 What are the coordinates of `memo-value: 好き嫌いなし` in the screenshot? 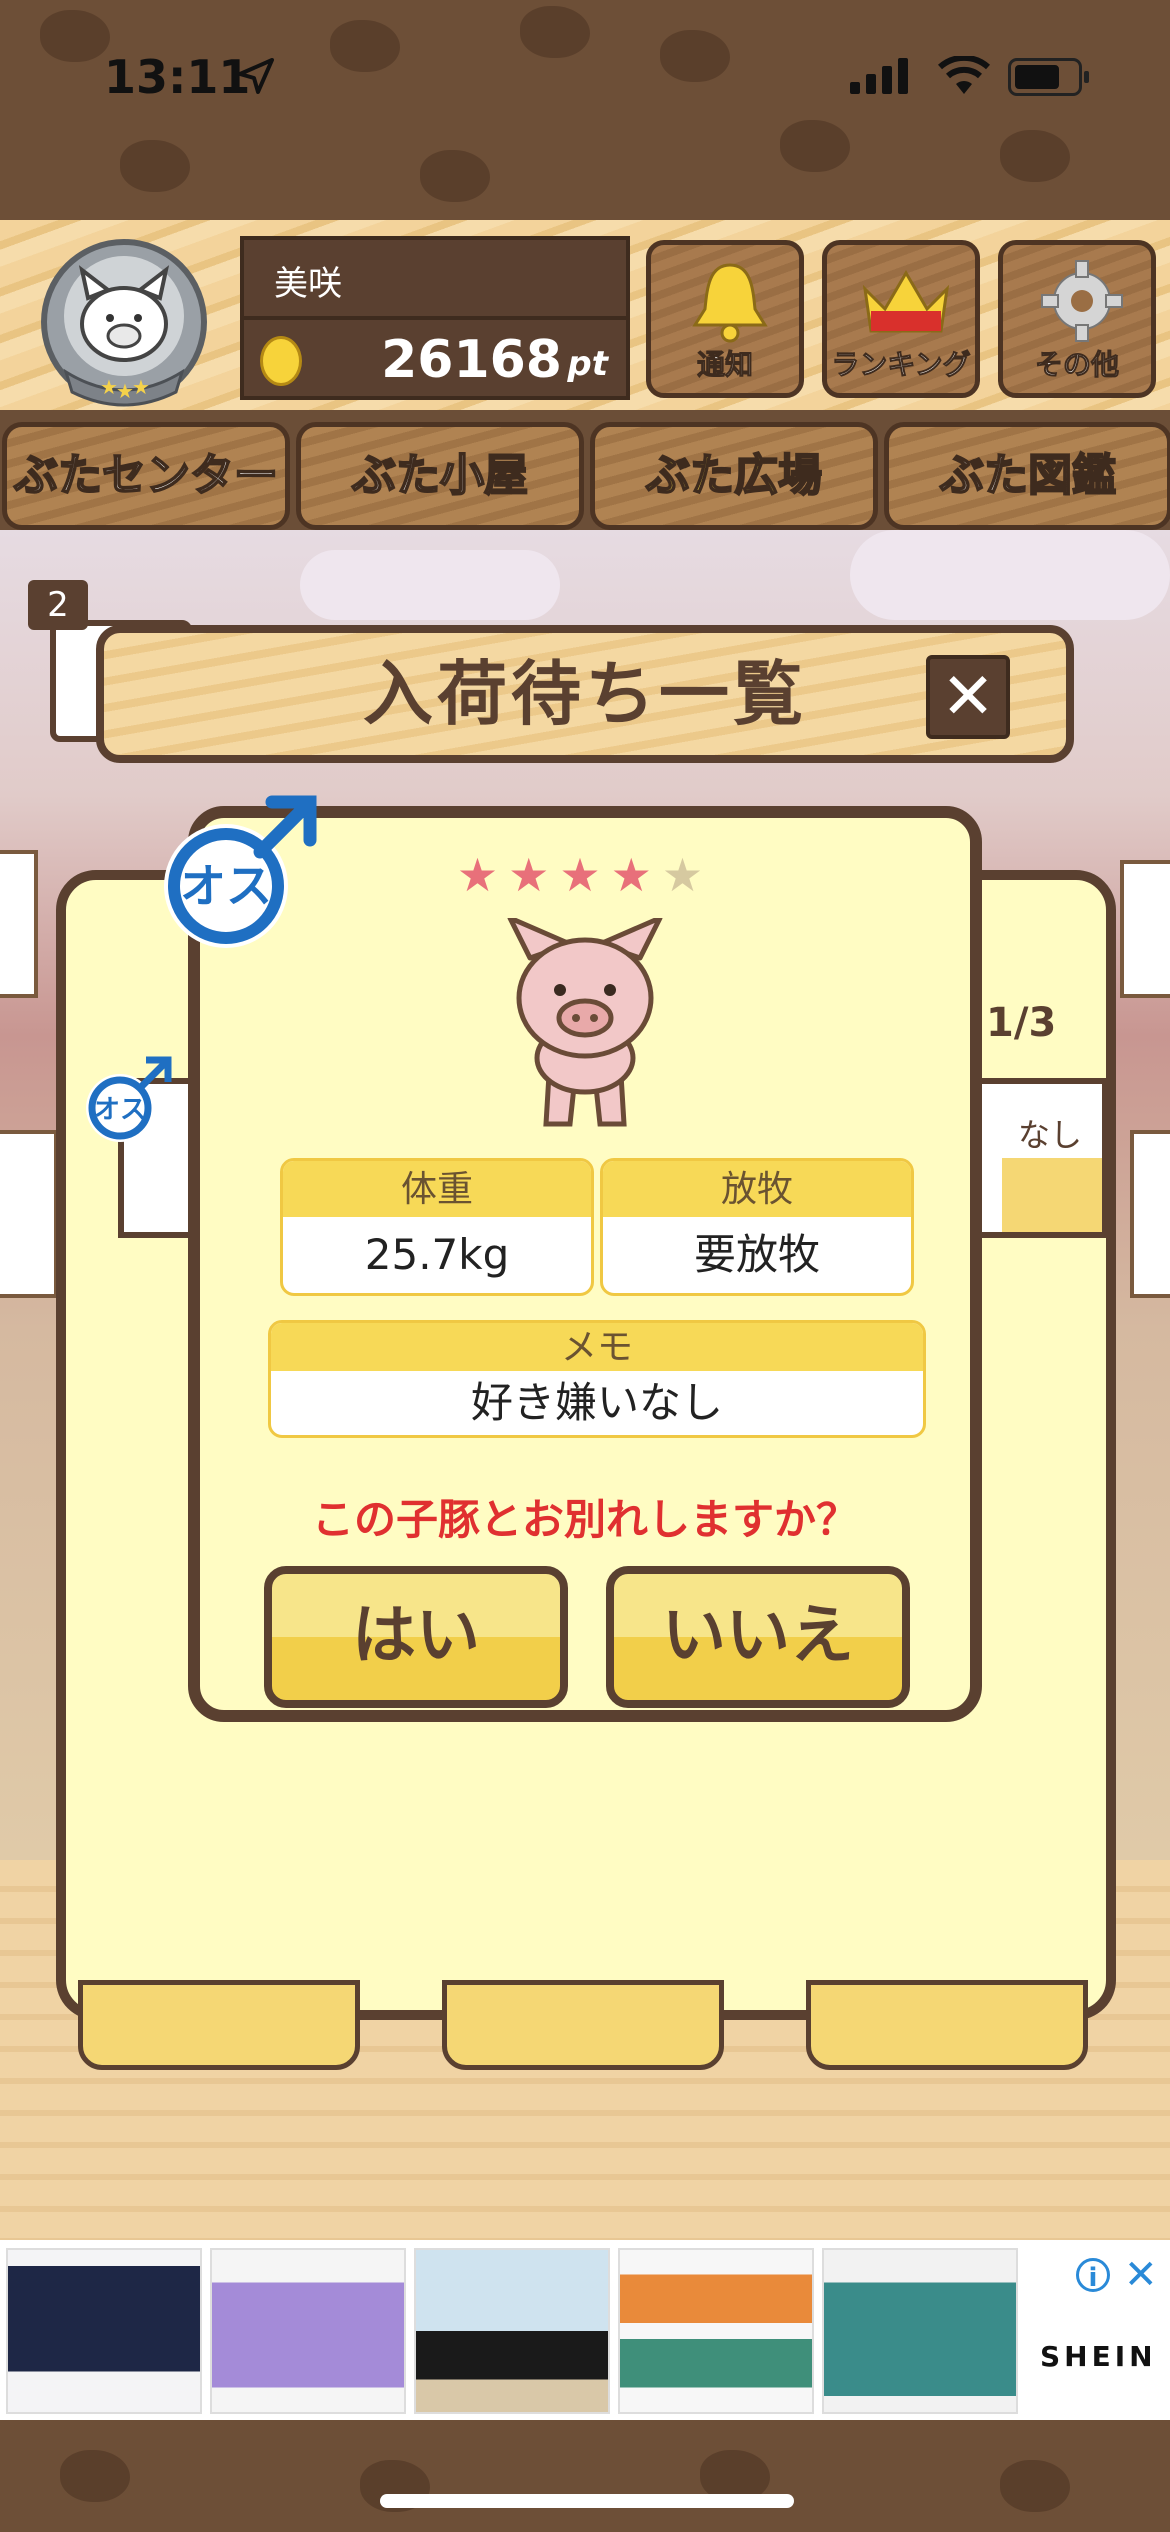 It's located at (596, 1402).